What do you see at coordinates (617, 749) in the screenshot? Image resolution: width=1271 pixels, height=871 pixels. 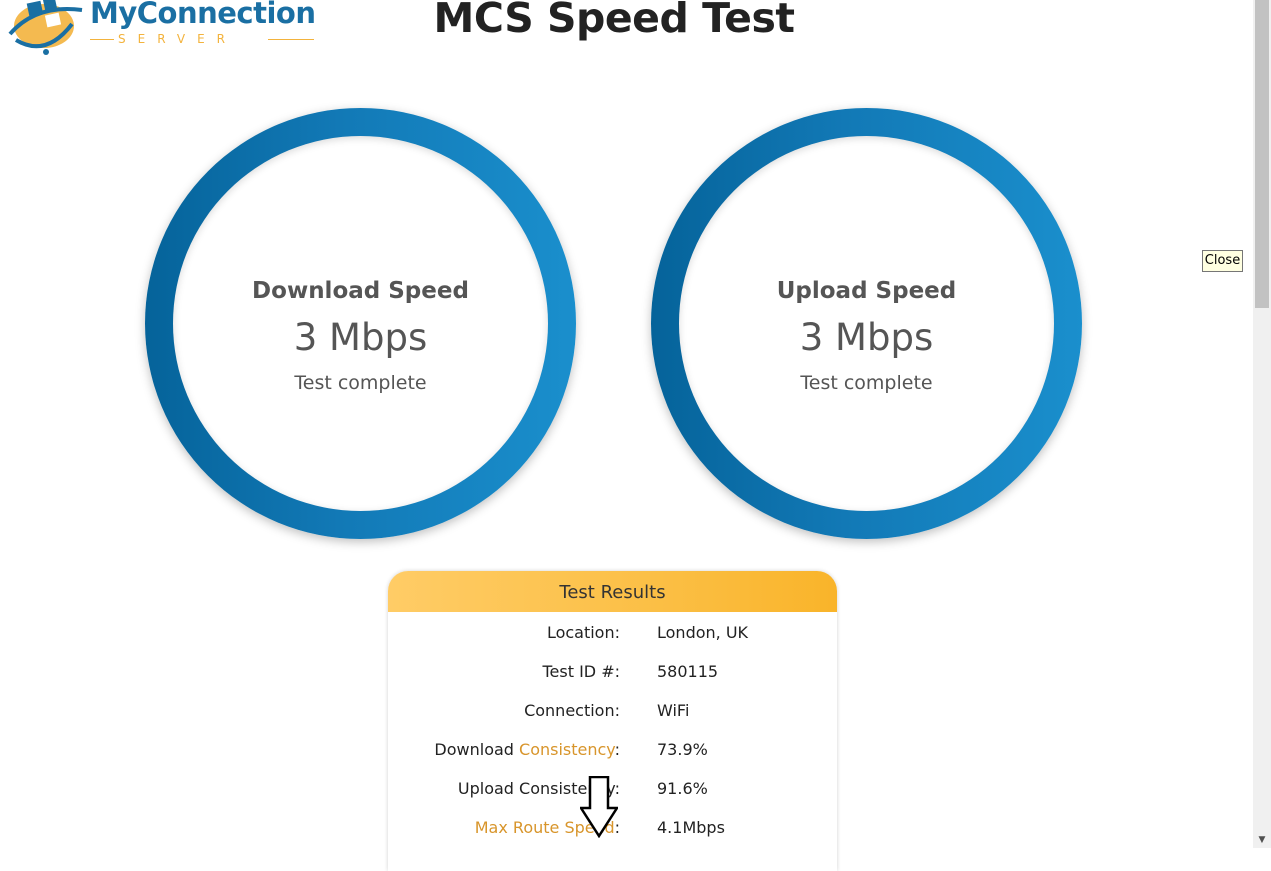 I see `result-key-suffix: :` at bounding box center [617, 749].